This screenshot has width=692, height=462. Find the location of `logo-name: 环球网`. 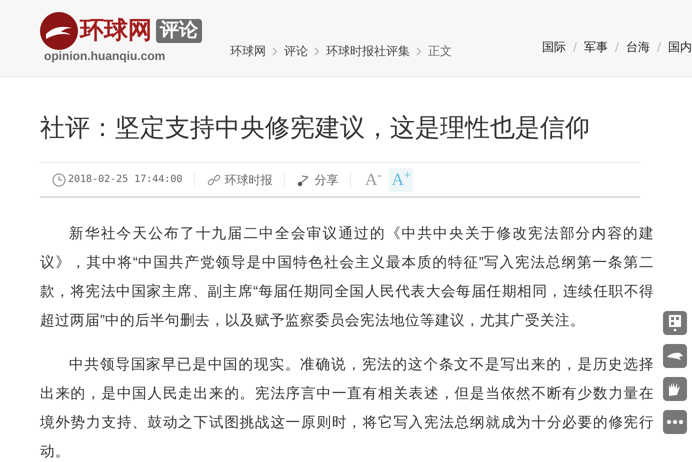

logo-name: 环球网 is located at coordinates (116, 31).